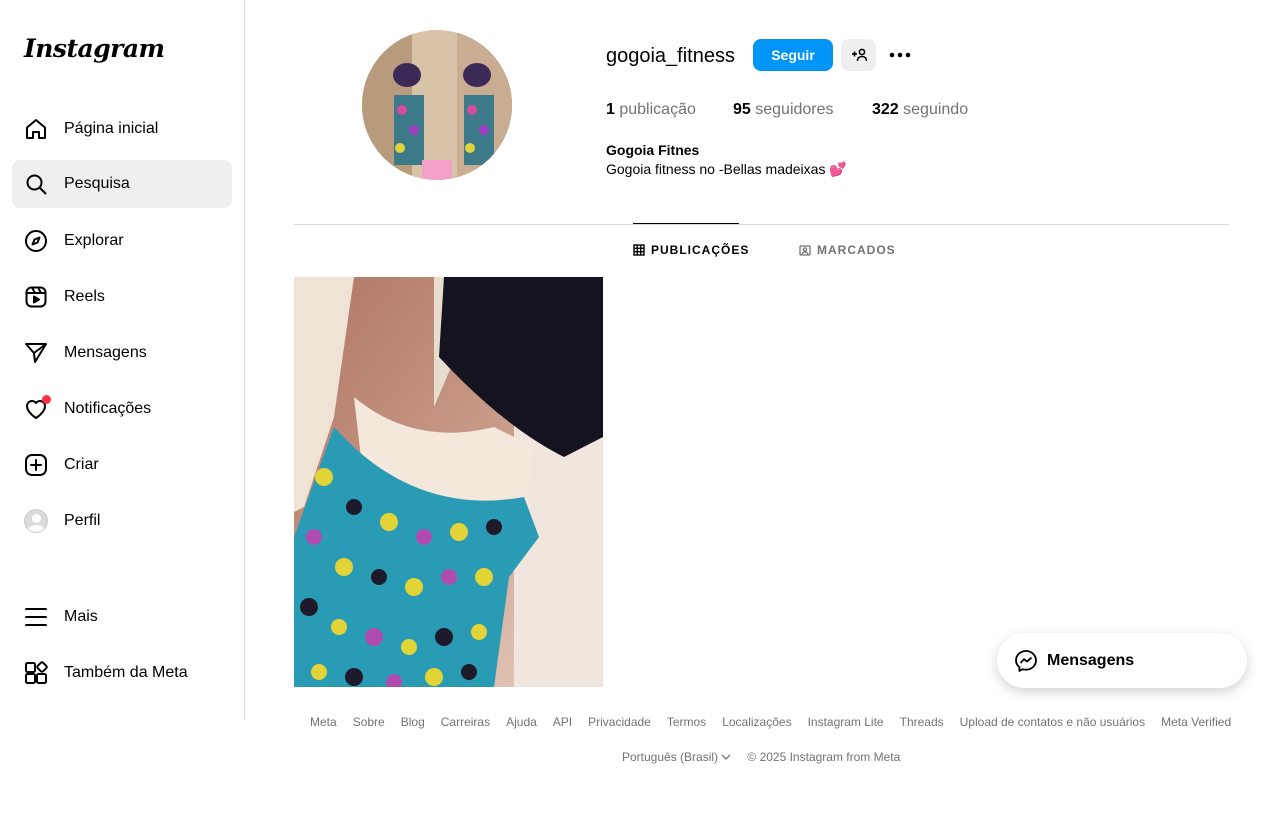 The height and width of the screenshot is (826, 1265). I want to click on active-tab-indicator, so click(686, 223).